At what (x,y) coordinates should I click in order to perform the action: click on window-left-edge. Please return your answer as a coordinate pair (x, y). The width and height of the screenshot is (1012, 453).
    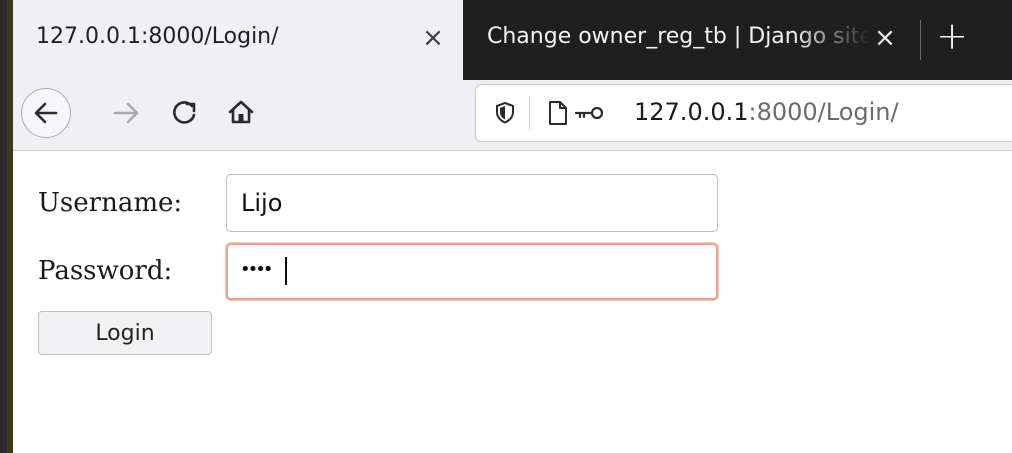
    Looking at the image, I should click on (6, 226).